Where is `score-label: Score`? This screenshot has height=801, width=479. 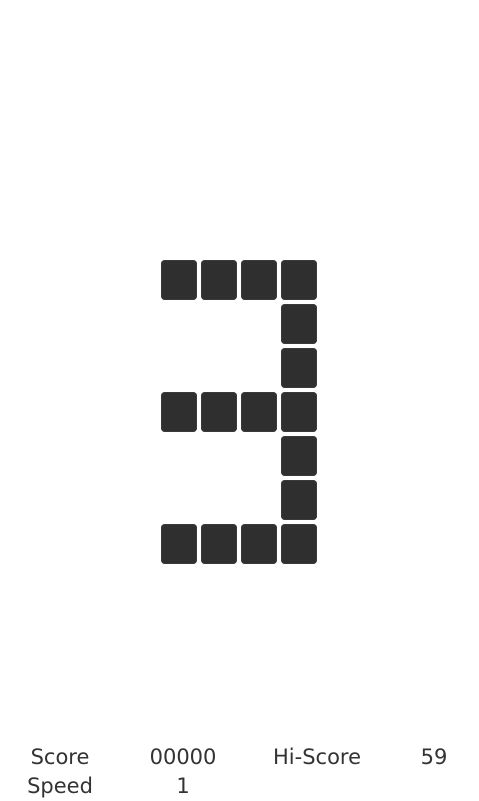
score-label: Score is located at coordinates (60, 757).